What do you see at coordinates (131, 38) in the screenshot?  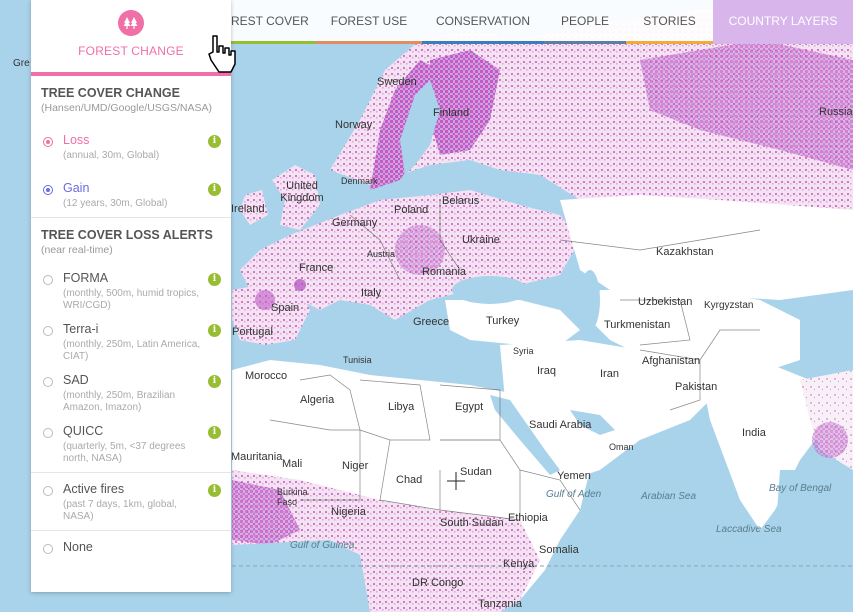 I see `panel-header-forest-change: FOREST CHANGE` at bounding box center [131, 38].